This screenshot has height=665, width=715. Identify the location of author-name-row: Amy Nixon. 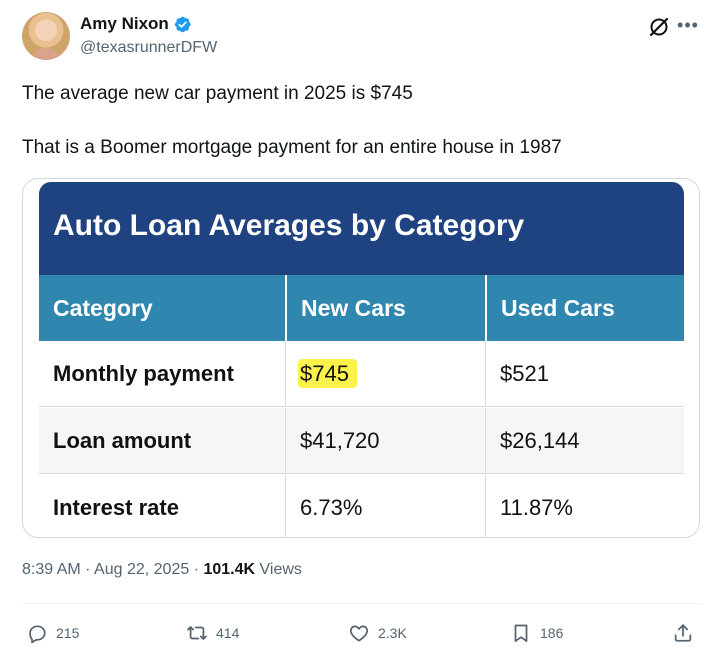
(136, 24).